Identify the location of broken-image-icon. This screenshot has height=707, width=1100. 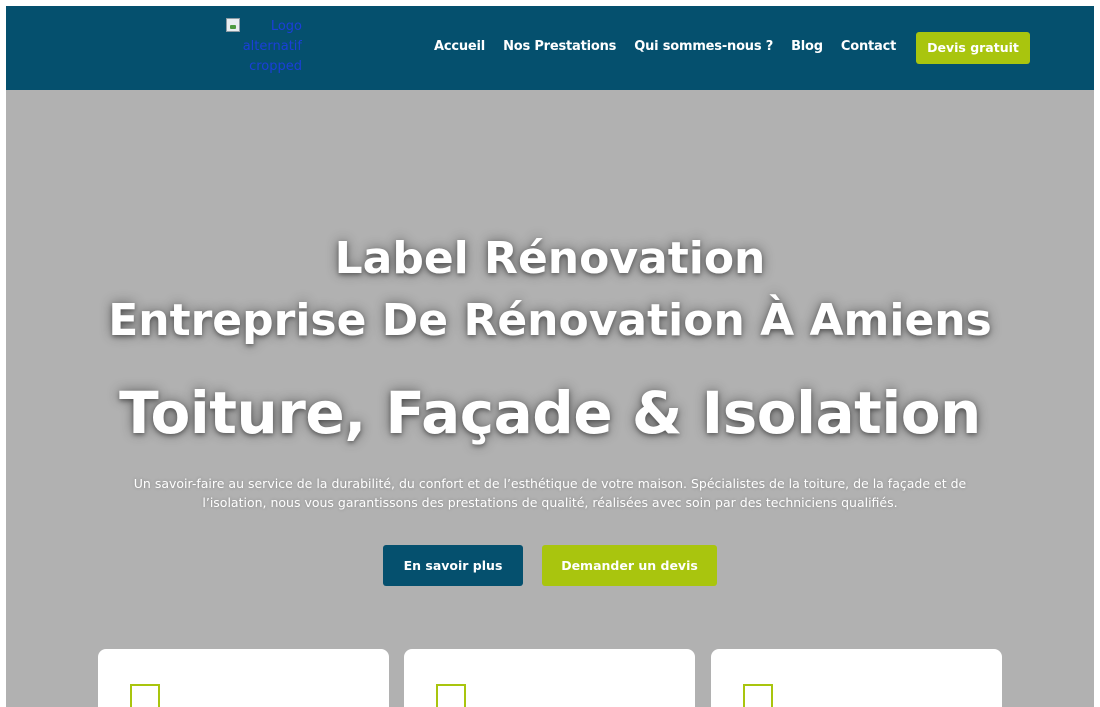
(233, 25).